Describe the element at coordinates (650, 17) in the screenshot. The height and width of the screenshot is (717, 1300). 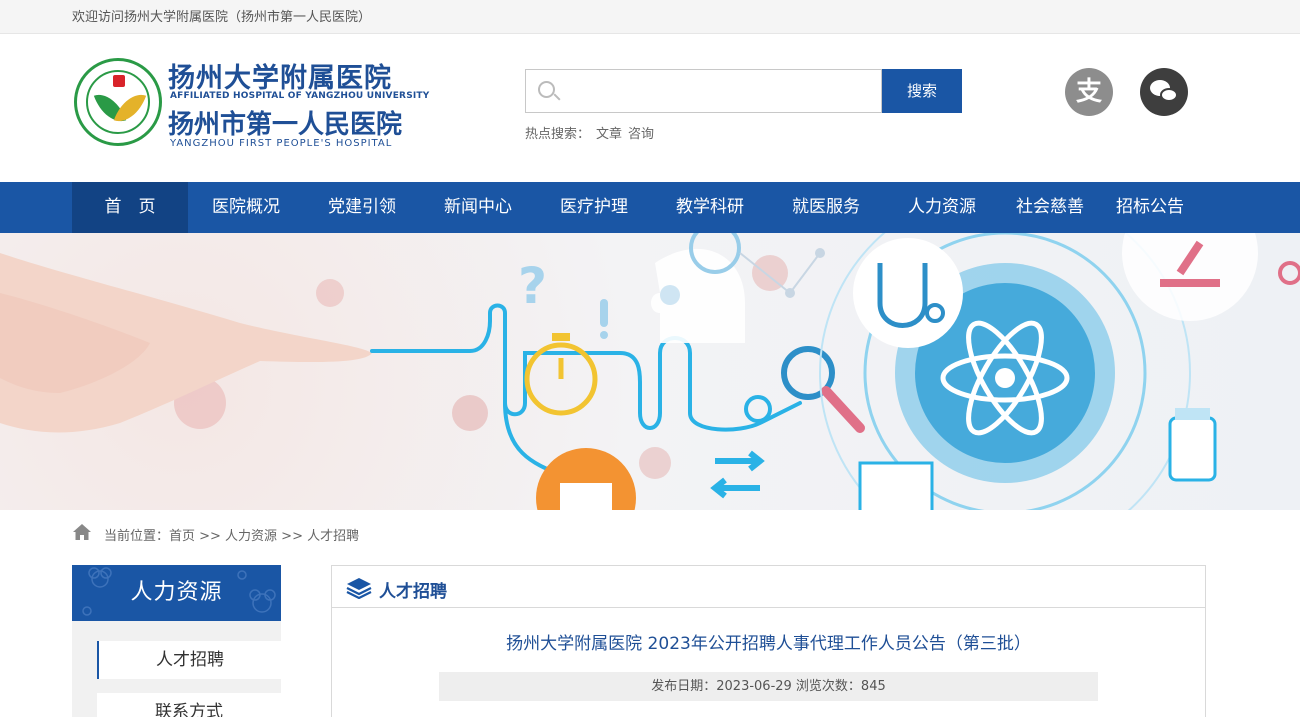
I see `top-bar: 欢迎访问扬州大学附属医院（扬州市第一人民医院）` at that location.